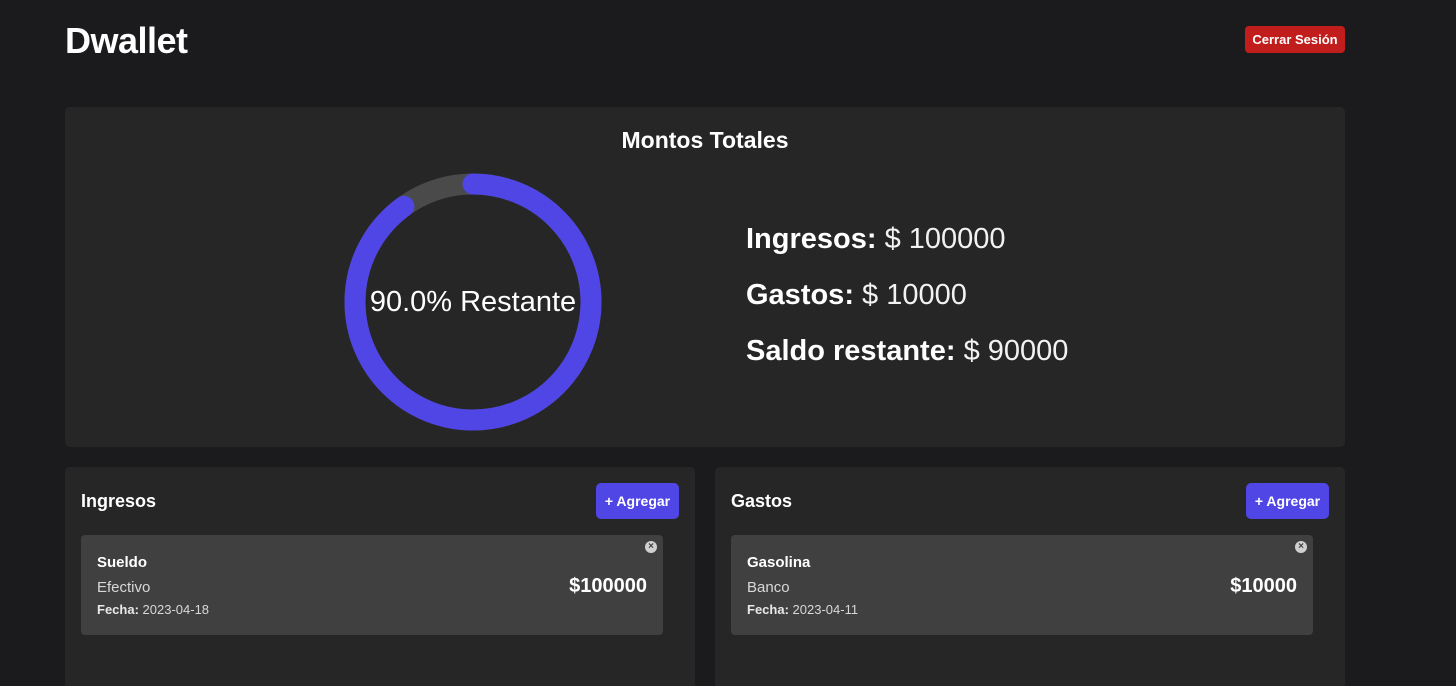  I want to click on summary-gastos: Gastos: $ 10000, so click(907, 303).